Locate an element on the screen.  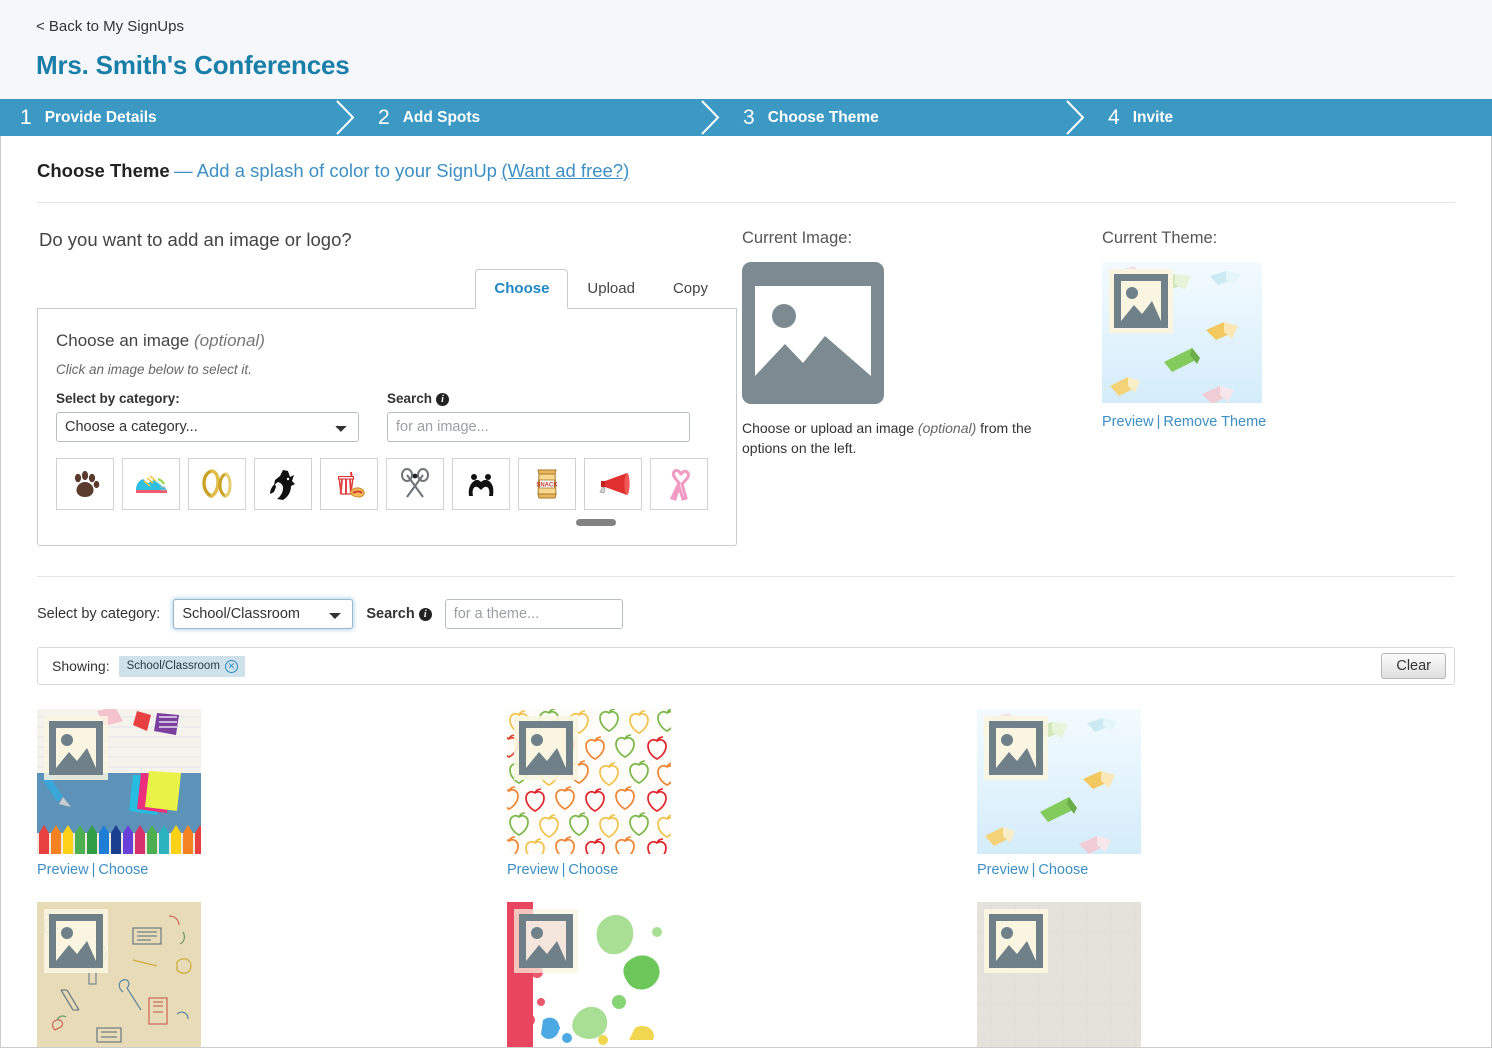
wrestling-thumbnail is located at coordinates (481, 484).